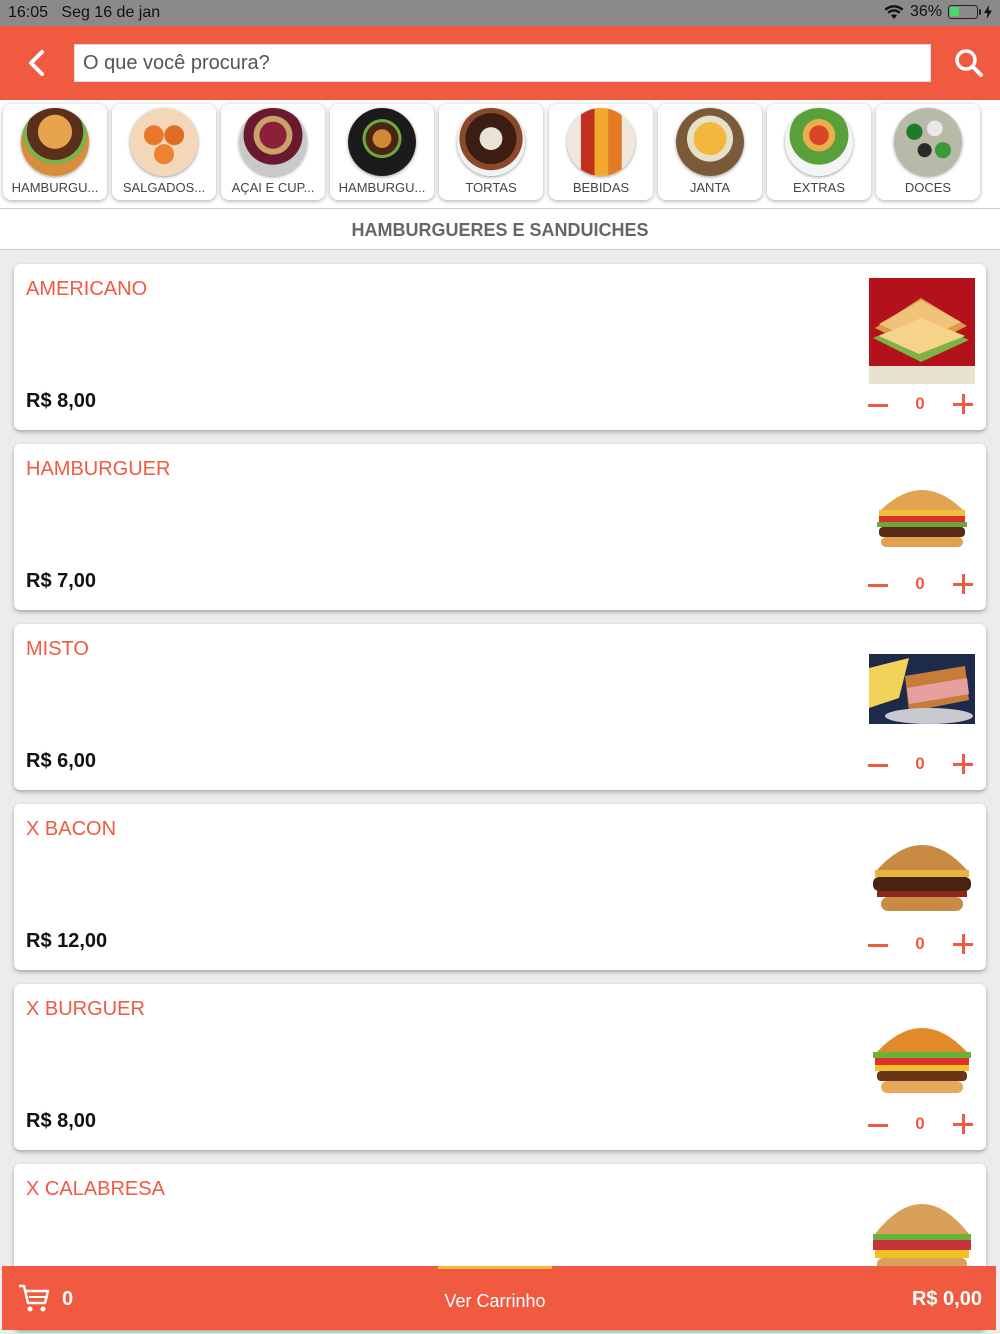  I want to click on product-price: R$ 6,00, so click(61, 761).